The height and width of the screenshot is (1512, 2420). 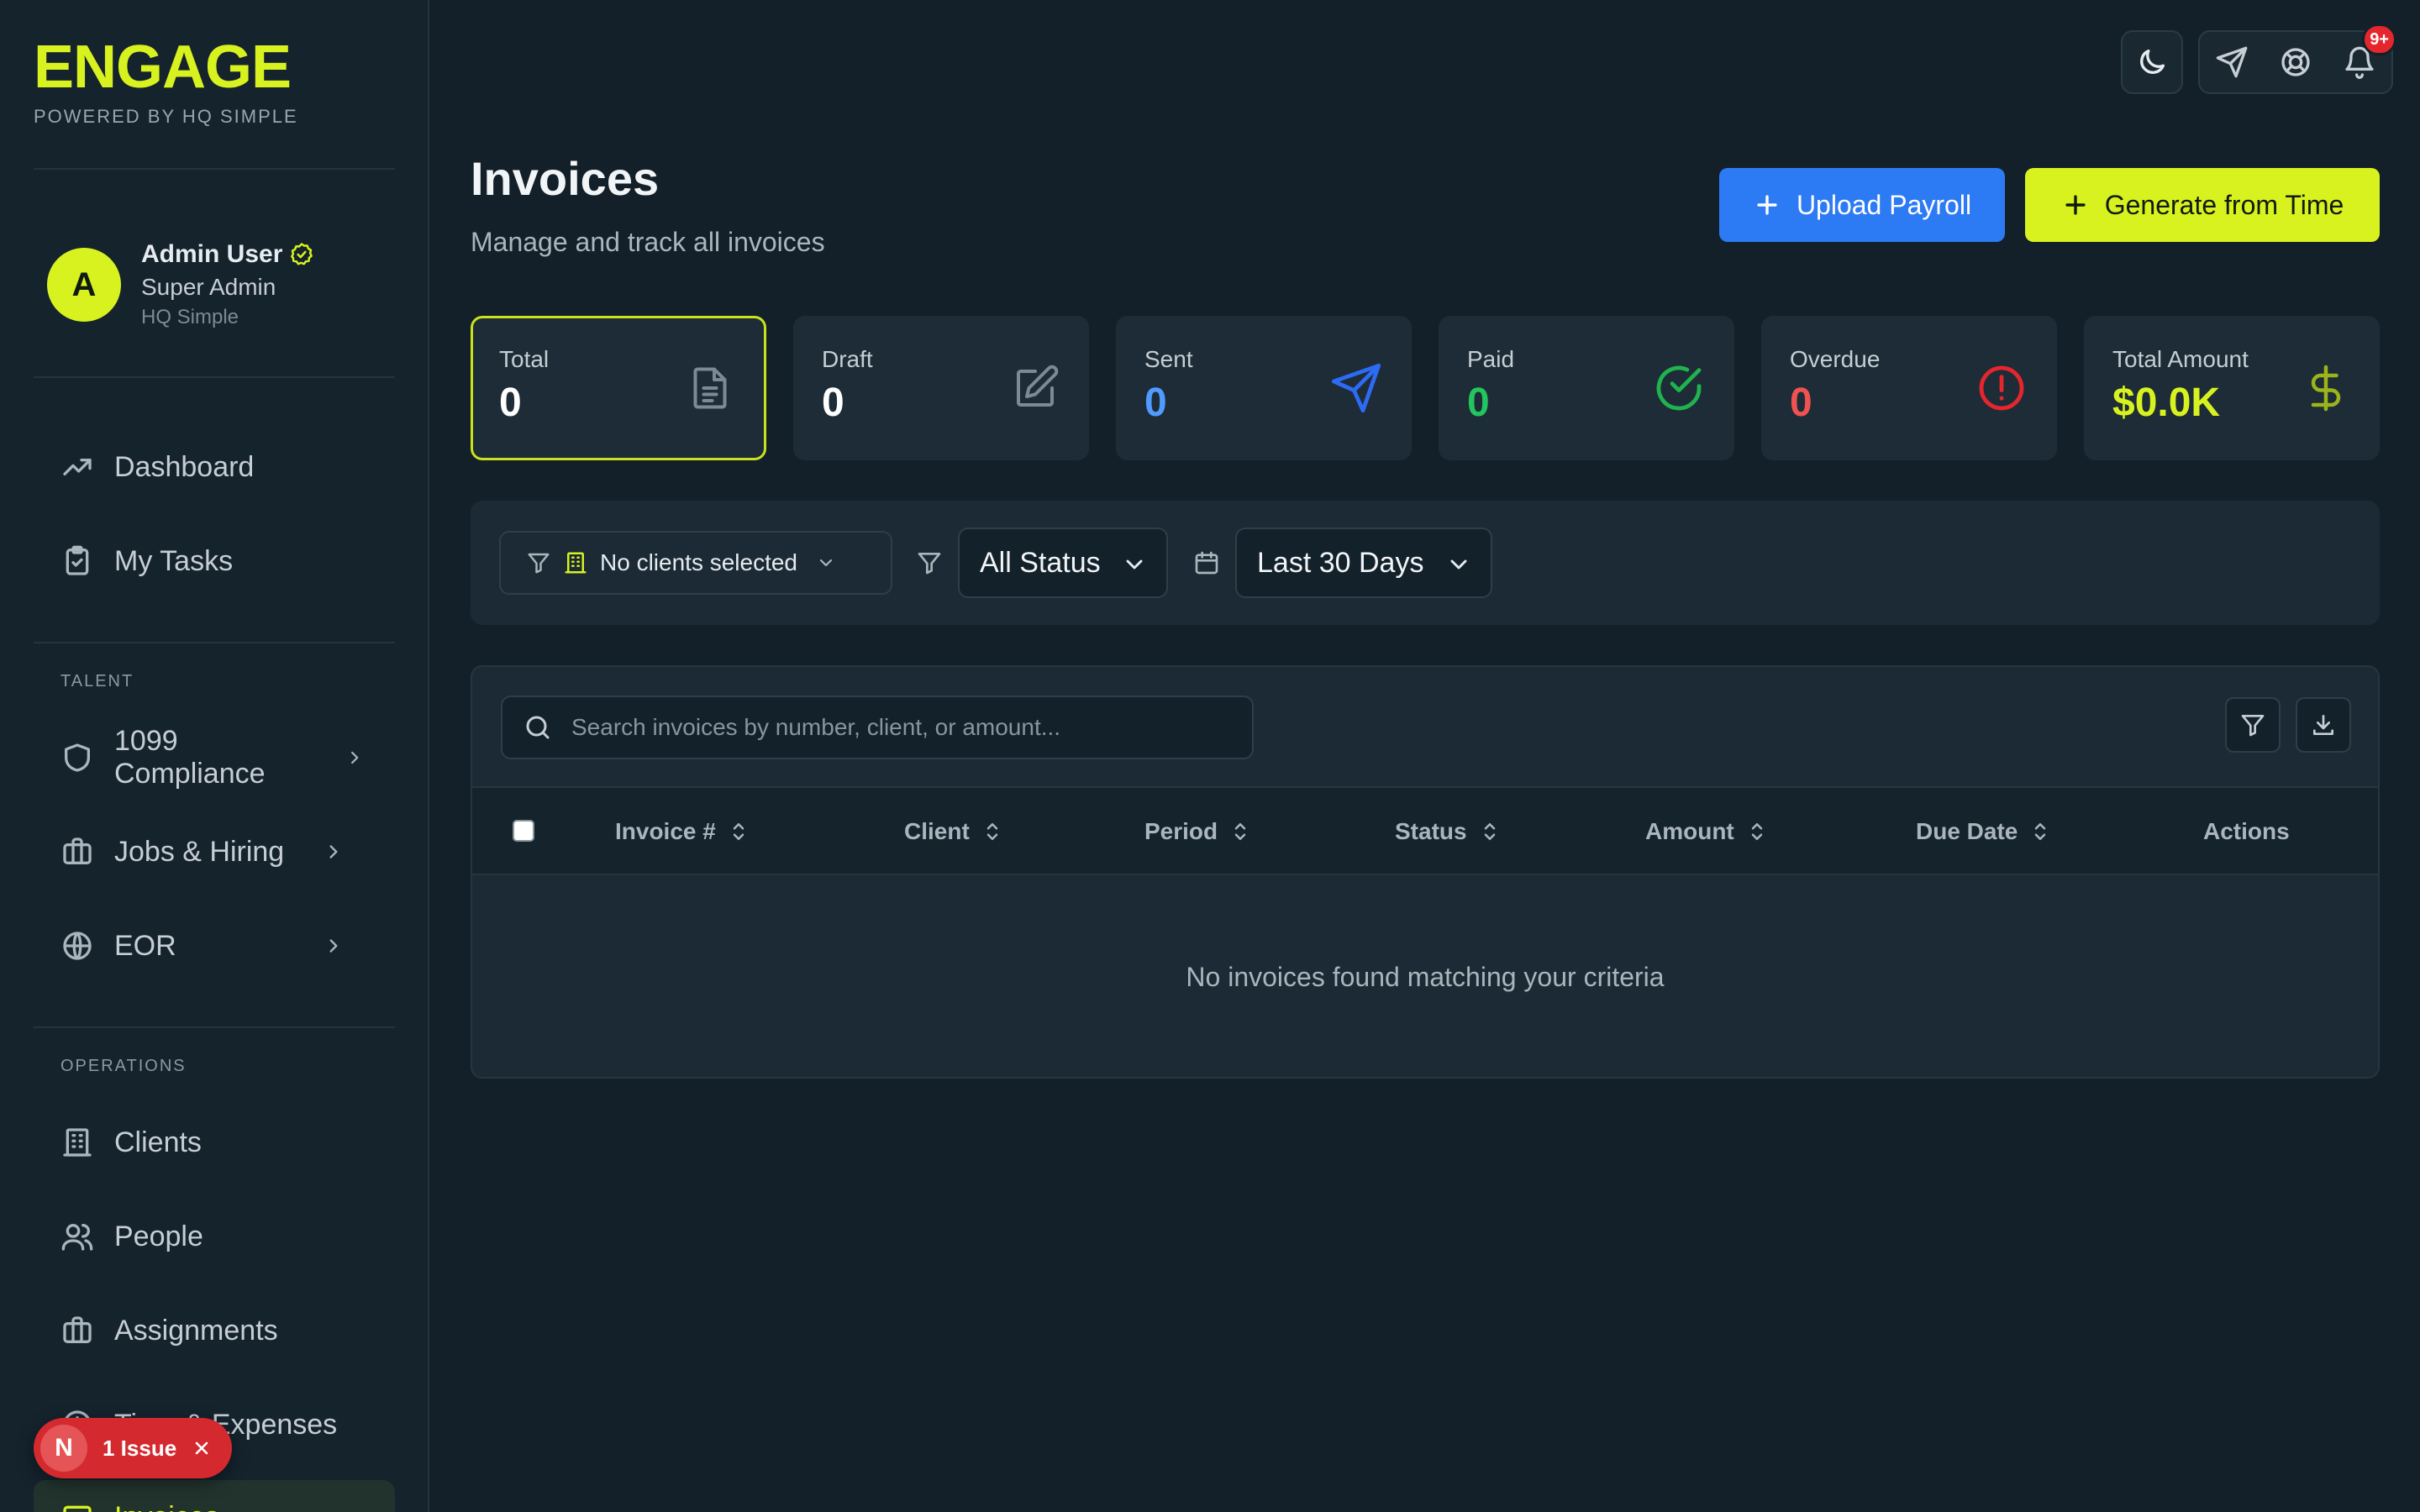 I want to click on top-bar: 9+, so click(x=2258, y=59).